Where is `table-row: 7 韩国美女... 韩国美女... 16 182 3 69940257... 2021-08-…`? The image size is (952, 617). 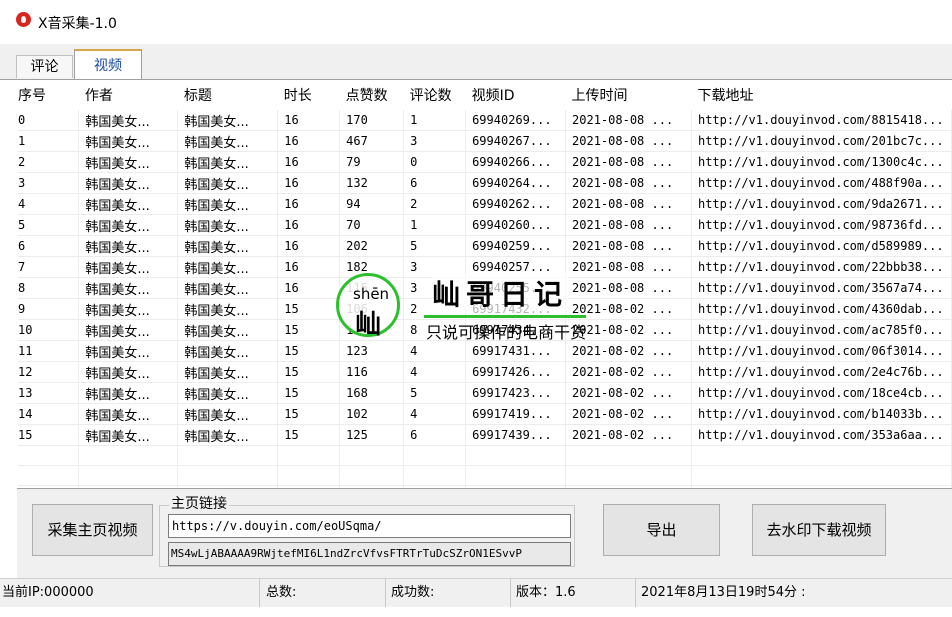
table-row: 7 韩国美女... 韩国美女... 16 182 3 69940257... 2021-08-… is located at coordinates (485, 267).